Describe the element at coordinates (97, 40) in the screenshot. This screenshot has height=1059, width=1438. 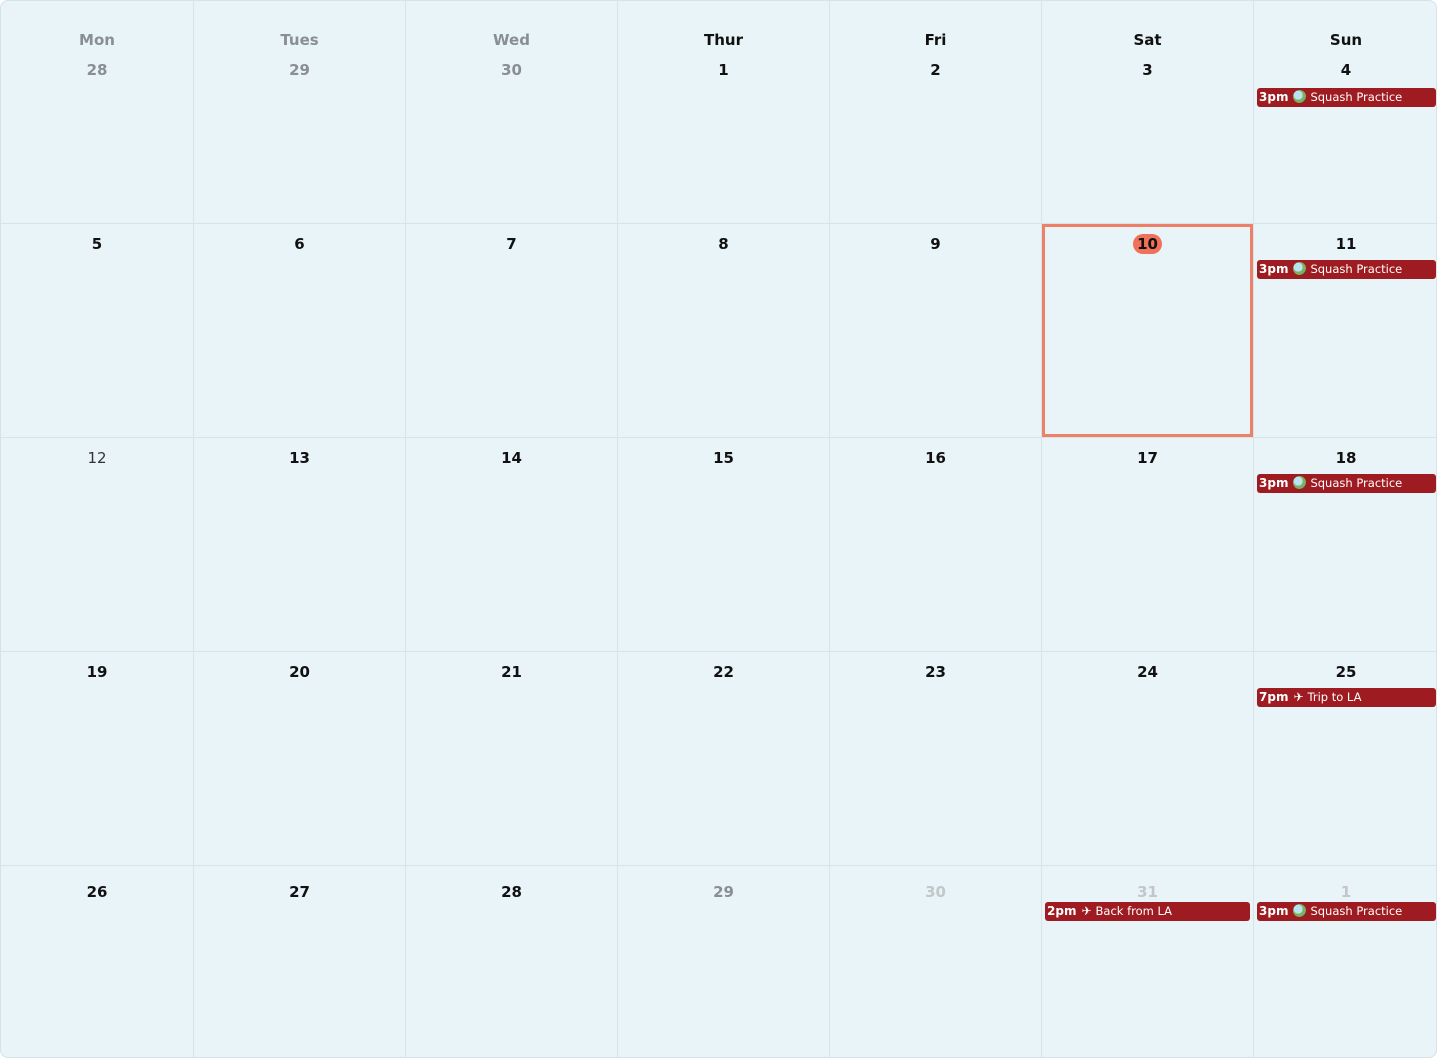
I see `weekday-header: Mon` at that location.